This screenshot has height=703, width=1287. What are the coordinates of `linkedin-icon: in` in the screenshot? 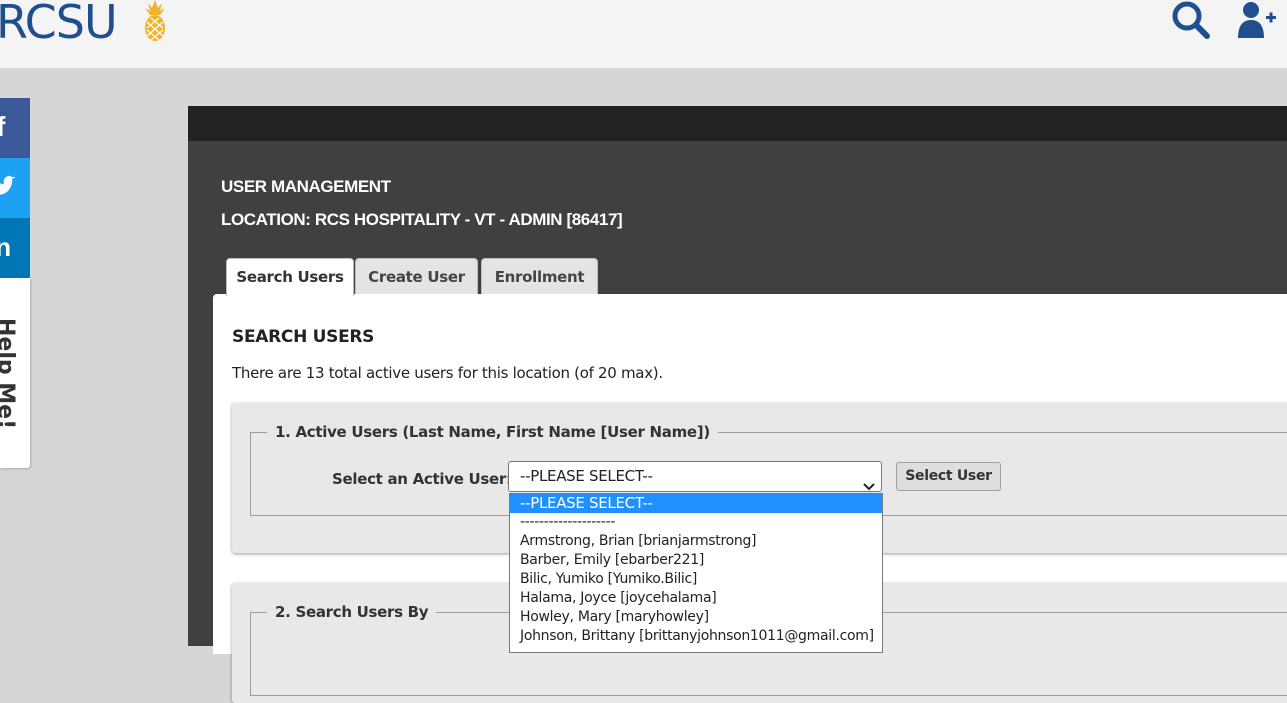 It's located at (6, 247).